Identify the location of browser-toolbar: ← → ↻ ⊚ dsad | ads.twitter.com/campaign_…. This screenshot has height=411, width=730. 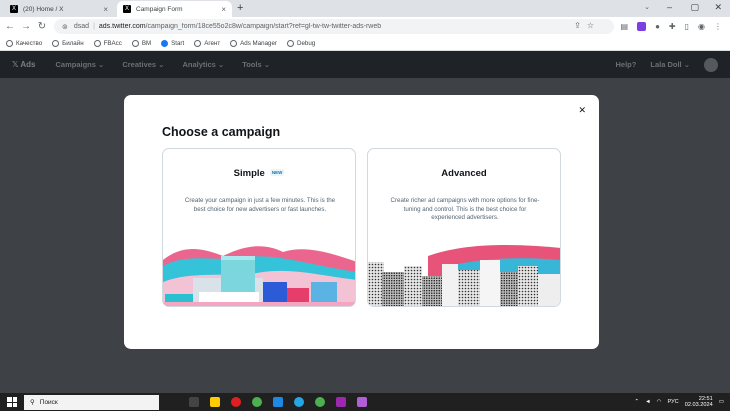
(365, 26).